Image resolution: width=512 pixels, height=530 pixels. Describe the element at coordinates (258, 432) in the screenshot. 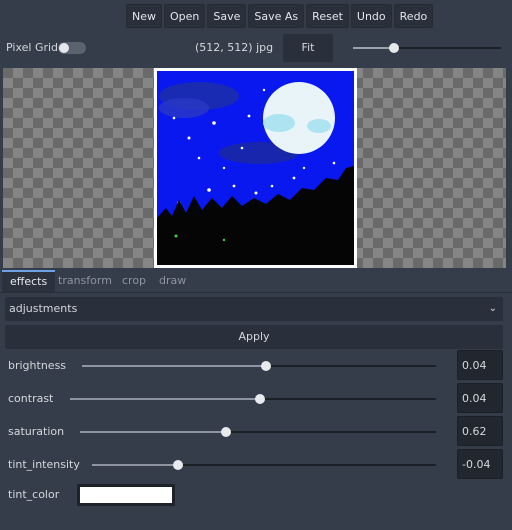

I see `saturation-slider` at that location.